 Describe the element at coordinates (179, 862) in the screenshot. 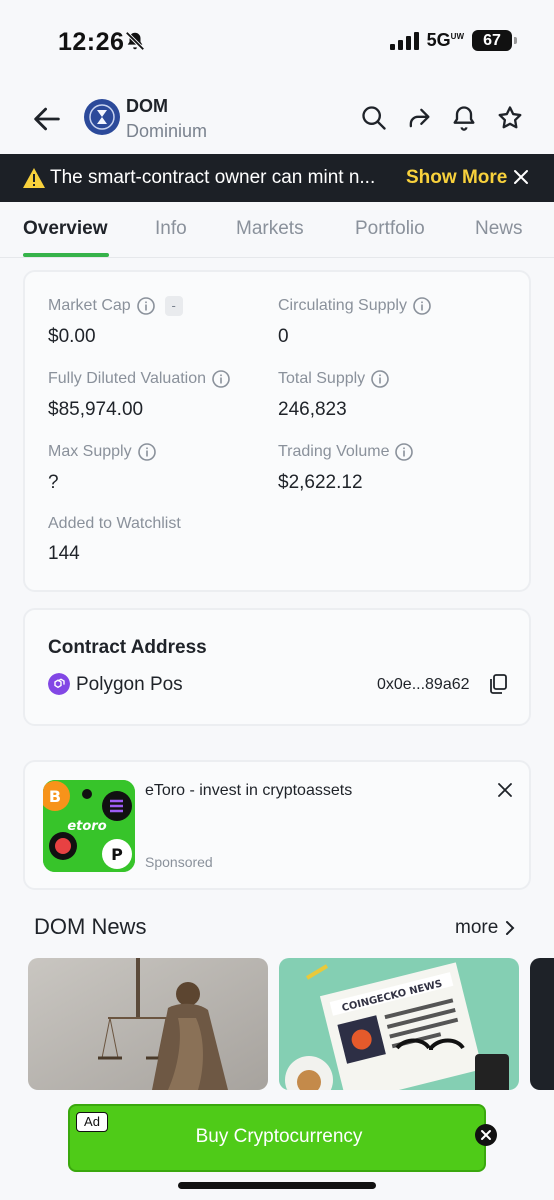

I see `sponsored-label: Sponsored` at that location.